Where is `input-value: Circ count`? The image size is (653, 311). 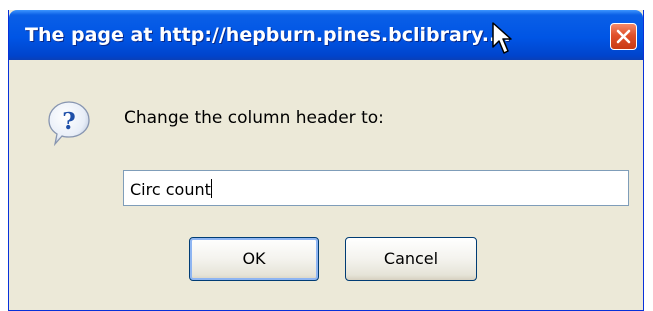 input-value: Circ count is located at coordinates (170, 189).